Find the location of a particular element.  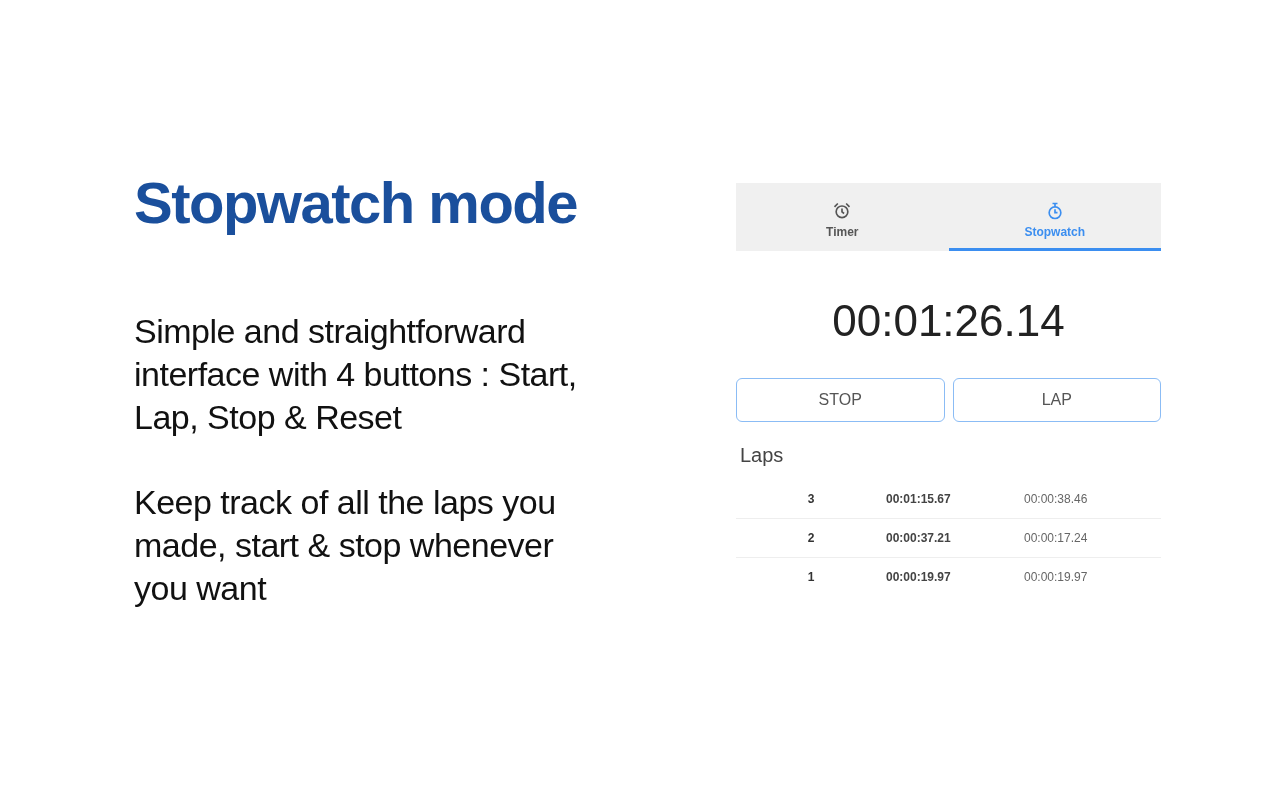

lap-number: 2 is located at coordinates (811, 538).